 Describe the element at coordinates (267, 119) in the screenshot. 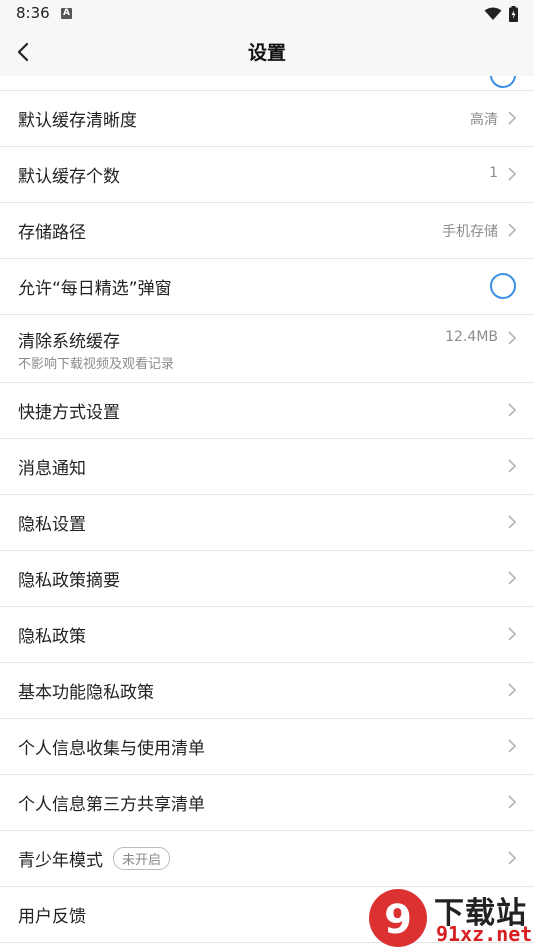

I see `settings-row-cache-quality: 默认缓存清晰度 高清` at that location.